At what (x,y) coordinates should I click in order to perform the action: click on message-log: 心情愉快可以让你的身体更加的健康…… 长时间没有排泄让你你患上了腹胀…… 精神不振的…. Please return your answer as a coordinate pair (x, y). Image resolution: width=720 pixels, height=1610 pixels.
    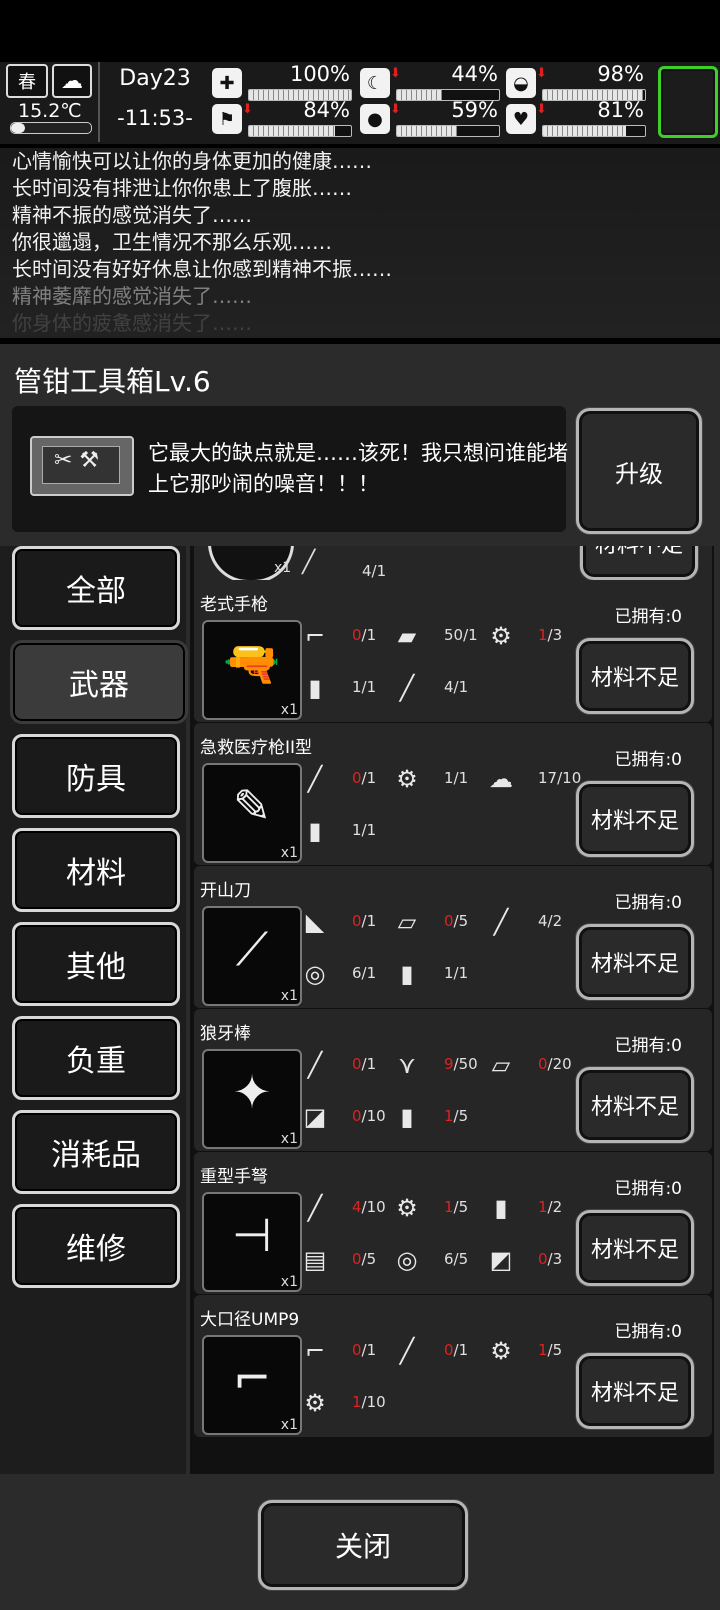
    Looking at the image, I should click on (360, 243).